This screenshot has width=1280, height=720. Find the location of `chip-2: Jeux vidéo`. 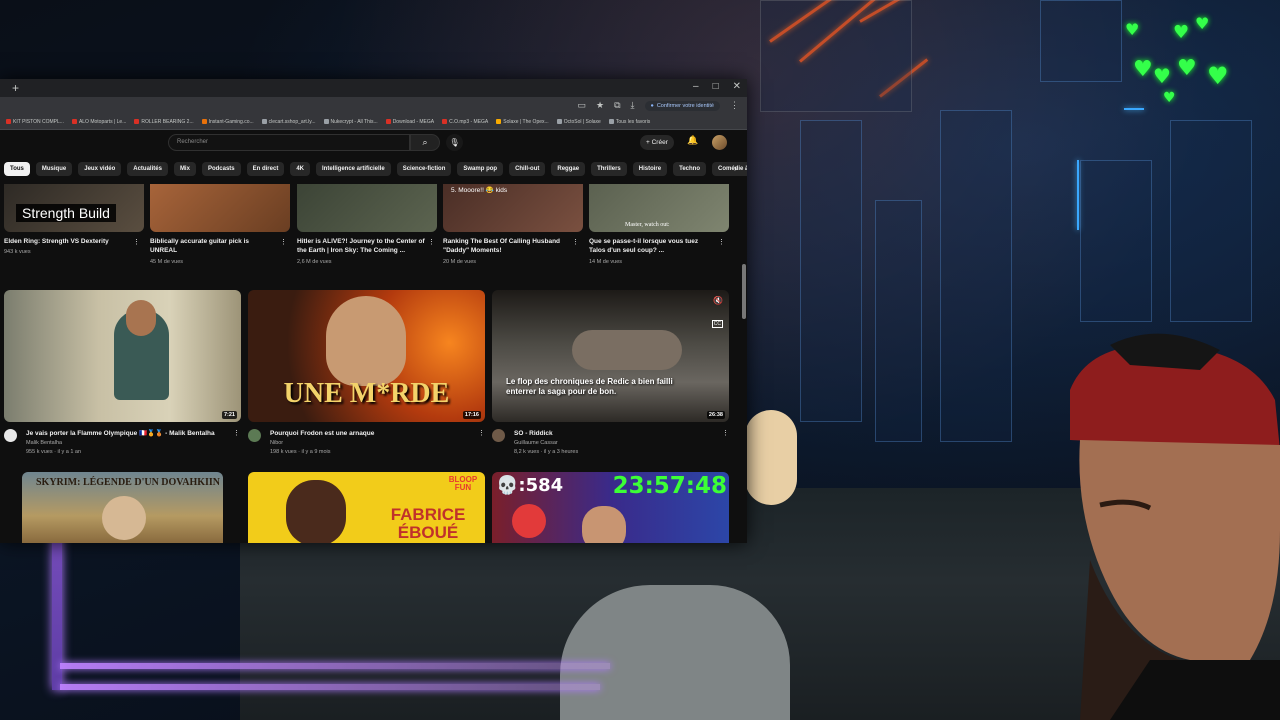

chip-2: Jeux vidéo is located at coordinates (100, 169).